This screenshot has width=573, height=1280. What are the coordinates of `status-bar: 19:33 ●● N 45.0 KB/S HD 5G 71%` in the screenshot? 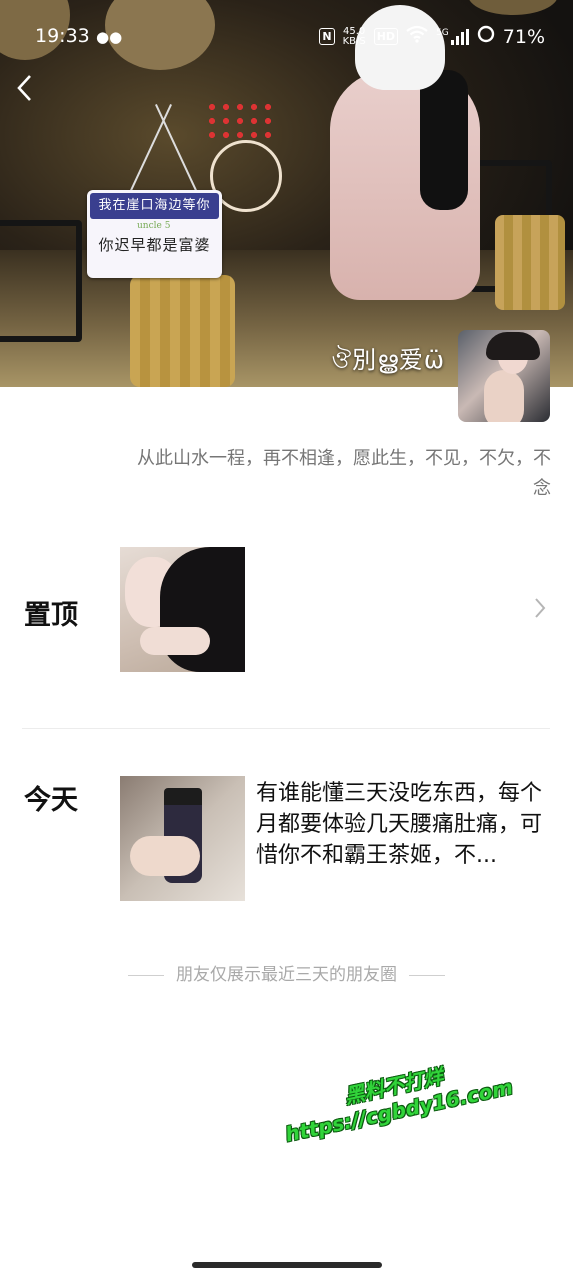 It's located at (286, 38).